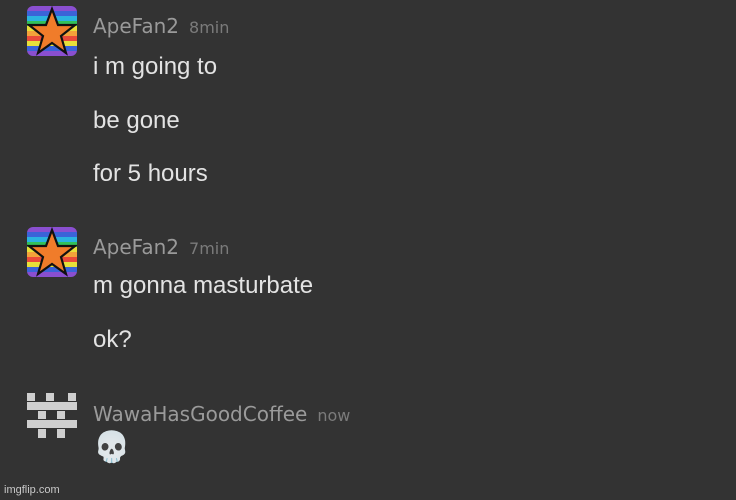 The image size is (736, 500). Describe the element at coordinates (32, 490) in the screenshot. I see `watermark: imgflip.com` at that location.